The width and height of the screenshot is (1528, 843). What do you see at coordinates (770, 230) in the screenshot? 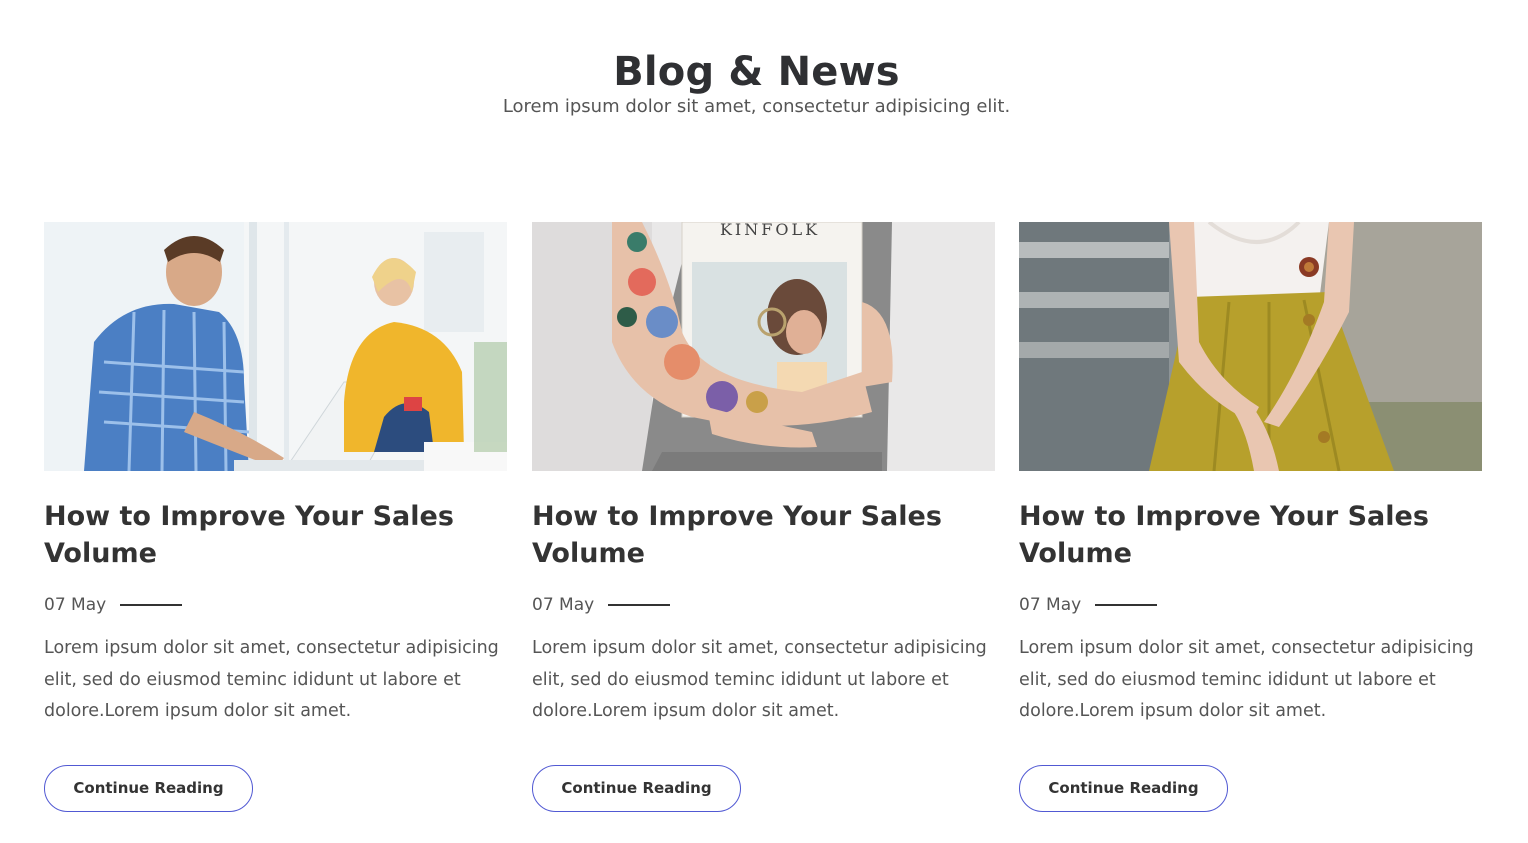
I see `magazine-title: KINFOLK` at bounding box center [770, 230].